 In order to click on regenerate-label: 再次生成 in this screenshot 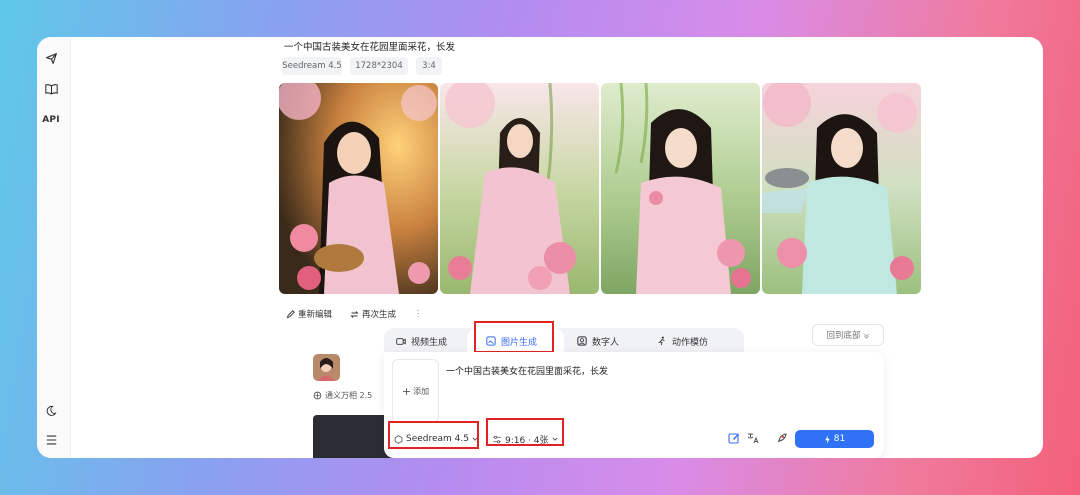, I will do `click(379, 315)`.